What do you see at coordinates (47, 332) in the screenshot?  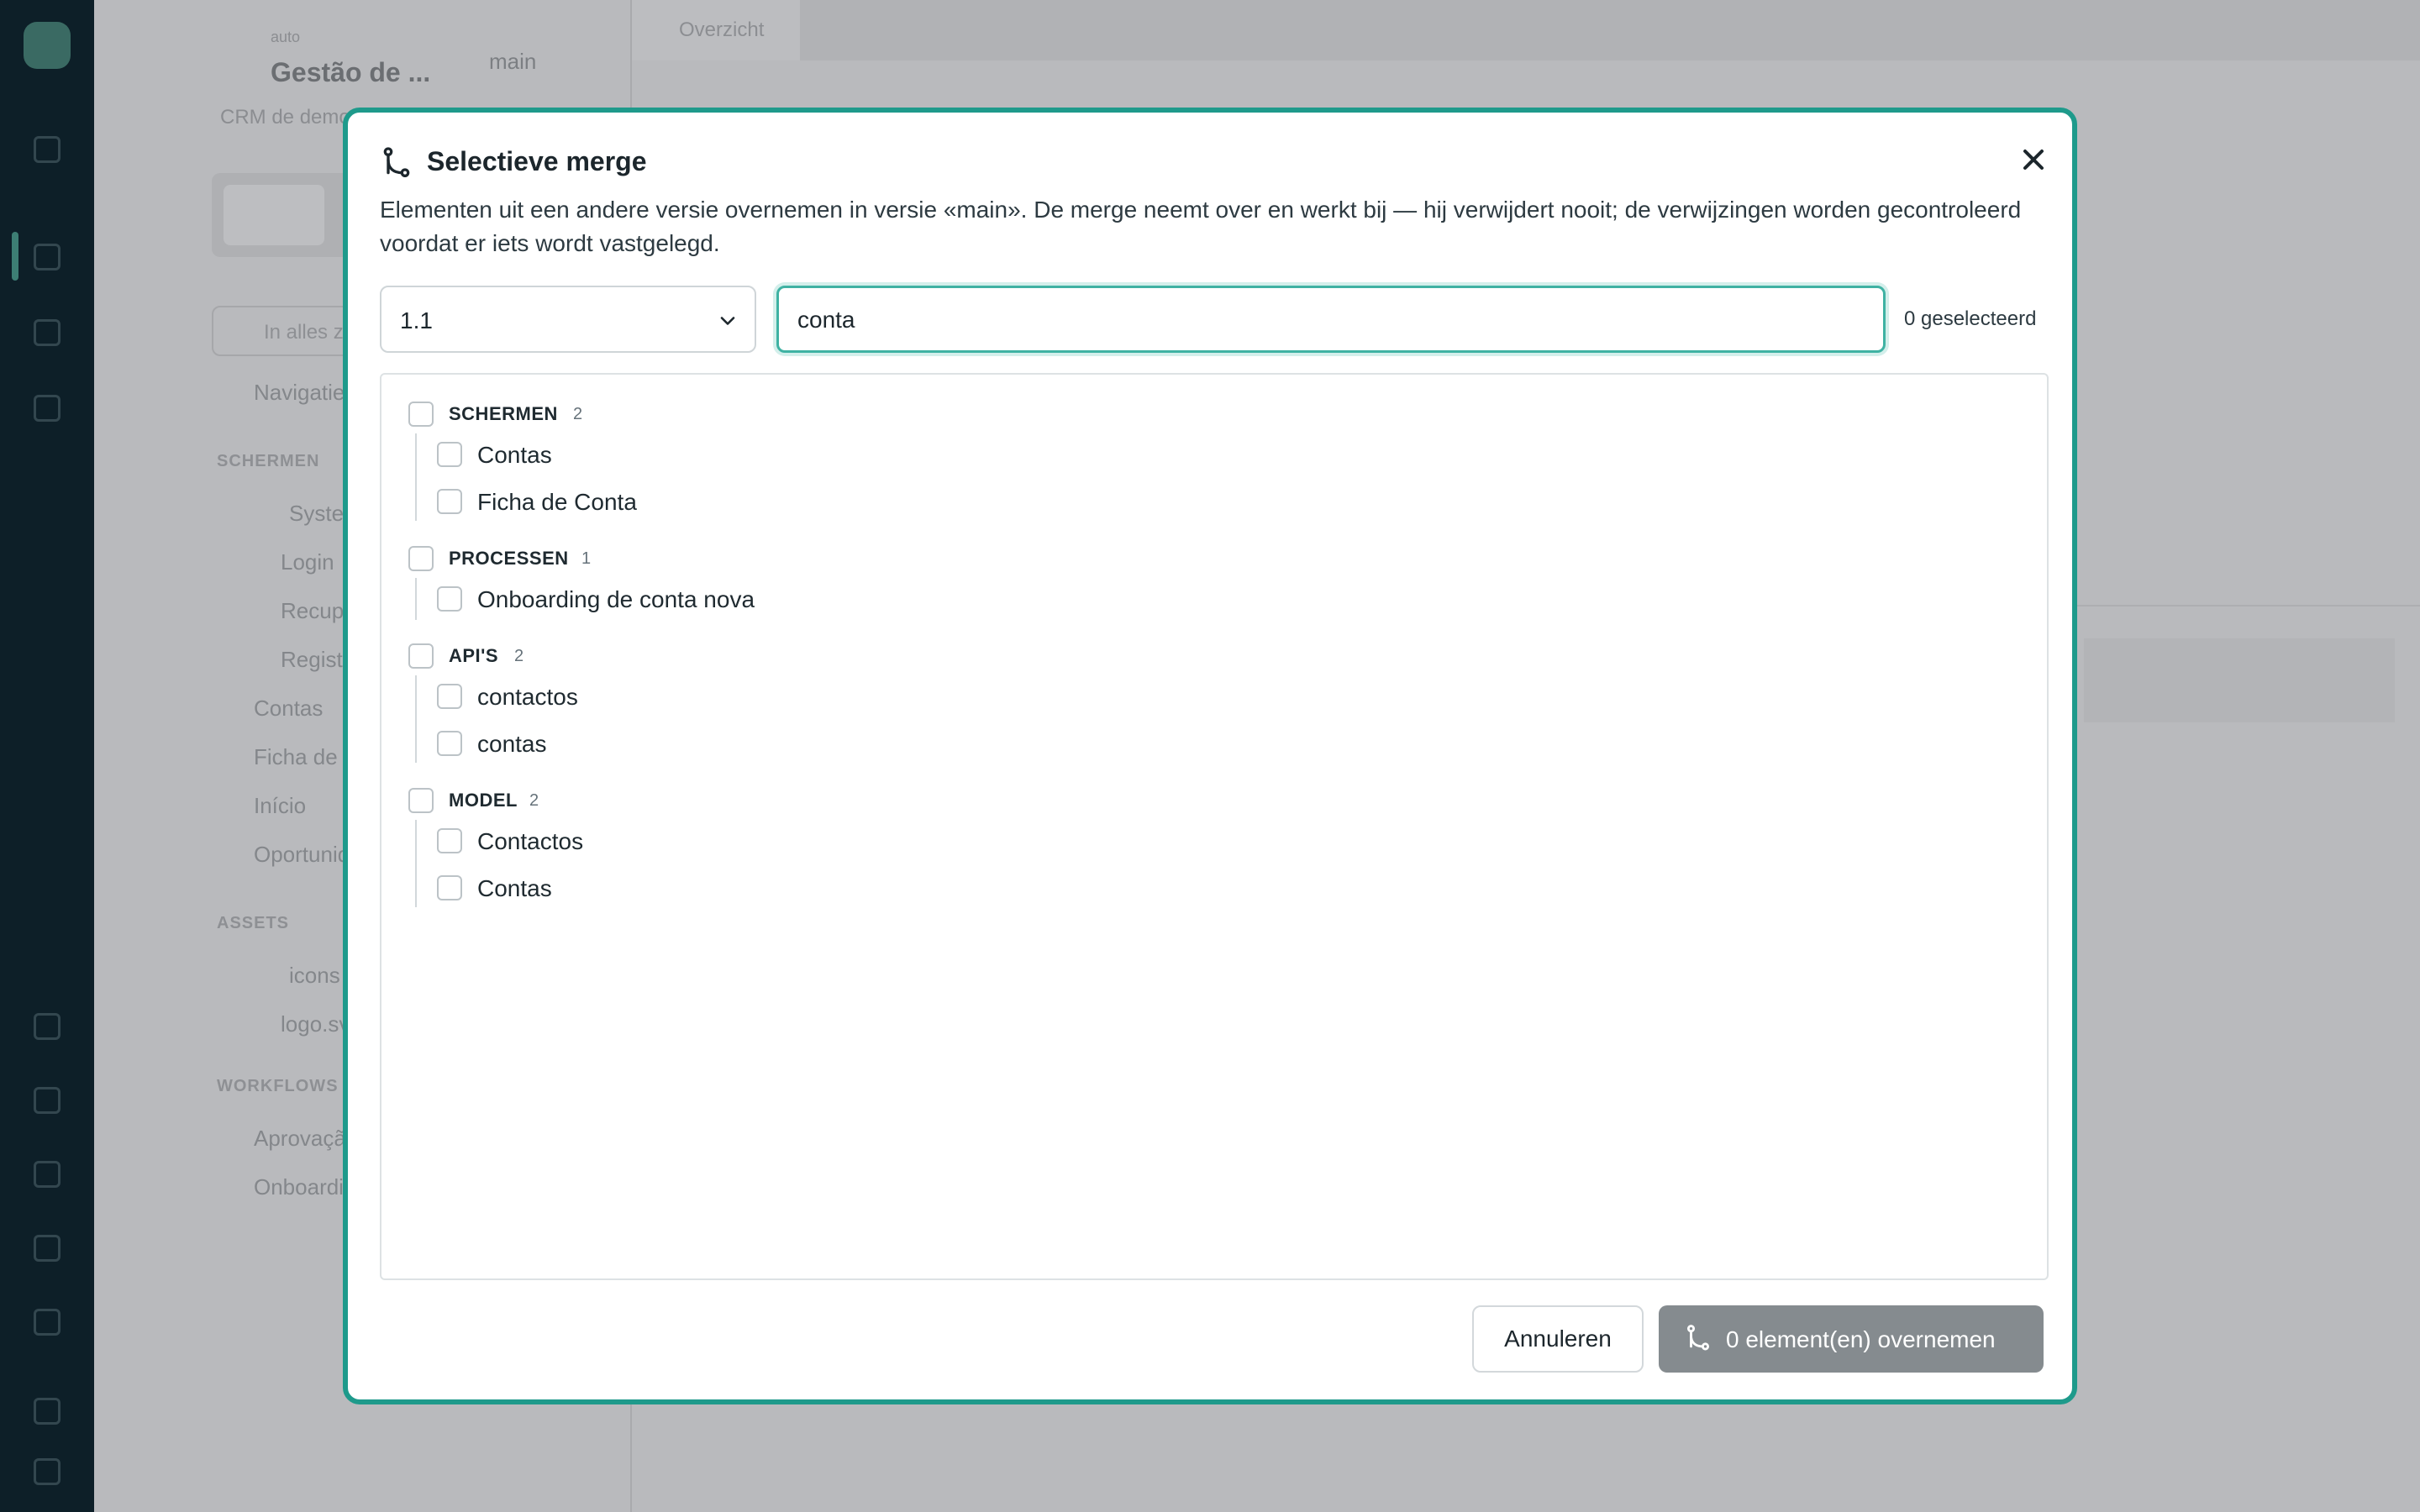 I see `rail-deploy-icon` at bounding box center [47, 332].